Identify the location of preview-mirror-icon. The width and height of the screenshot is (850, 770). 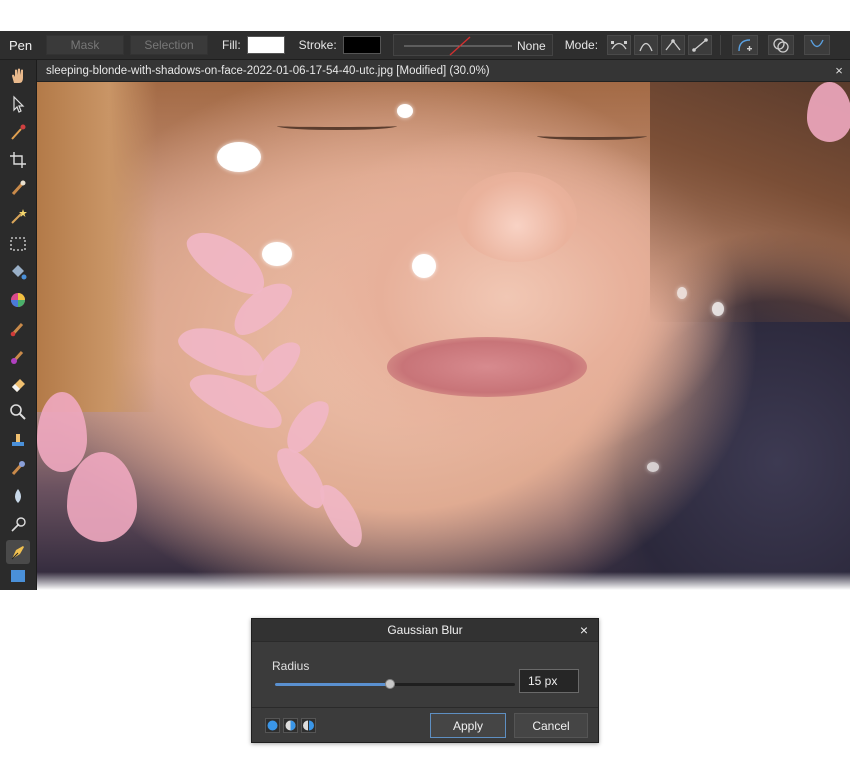
(308, 725).